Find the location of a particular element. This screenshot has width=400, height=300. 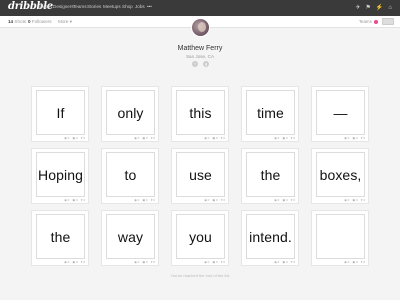

airplane-icon: ✈ is located at coordinates (357, 8).